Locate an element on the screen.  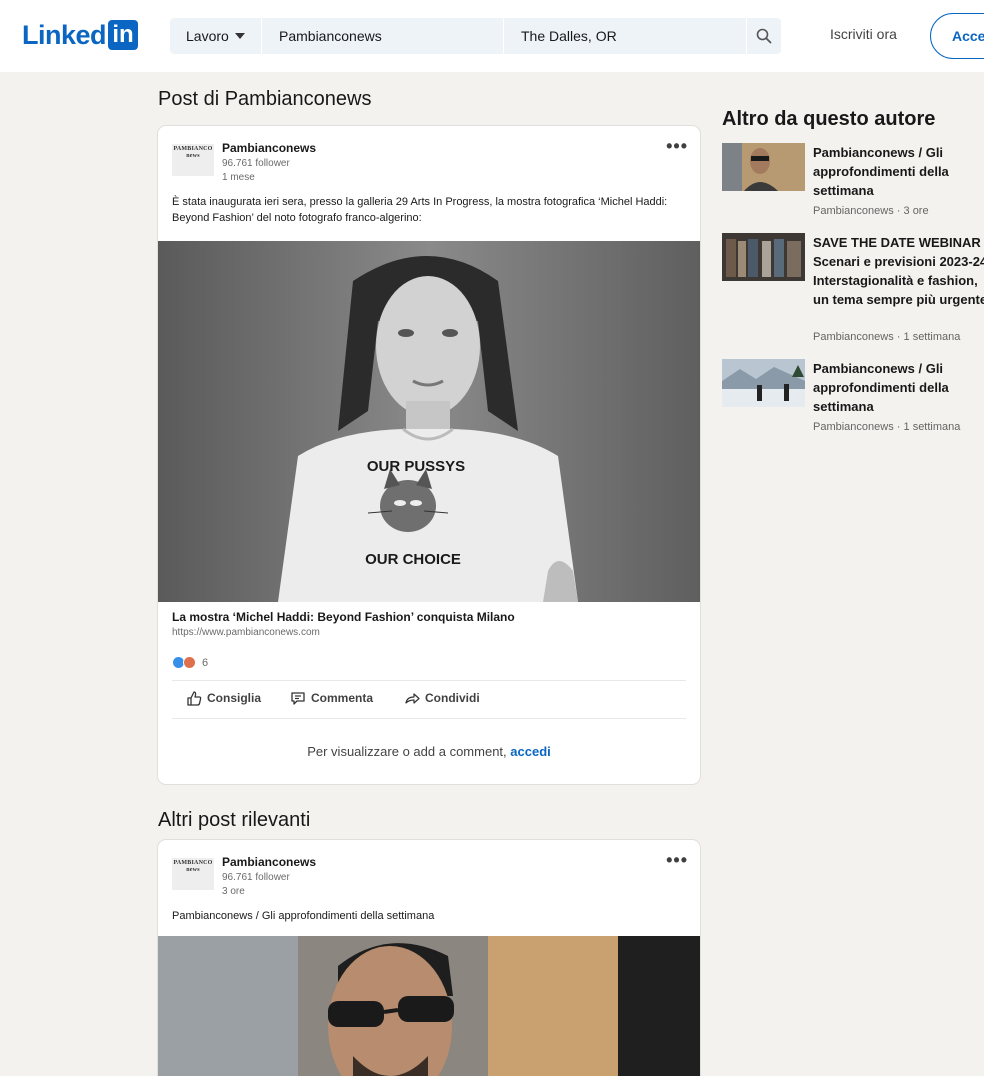
share-icon is located at coordinates (412, 698).